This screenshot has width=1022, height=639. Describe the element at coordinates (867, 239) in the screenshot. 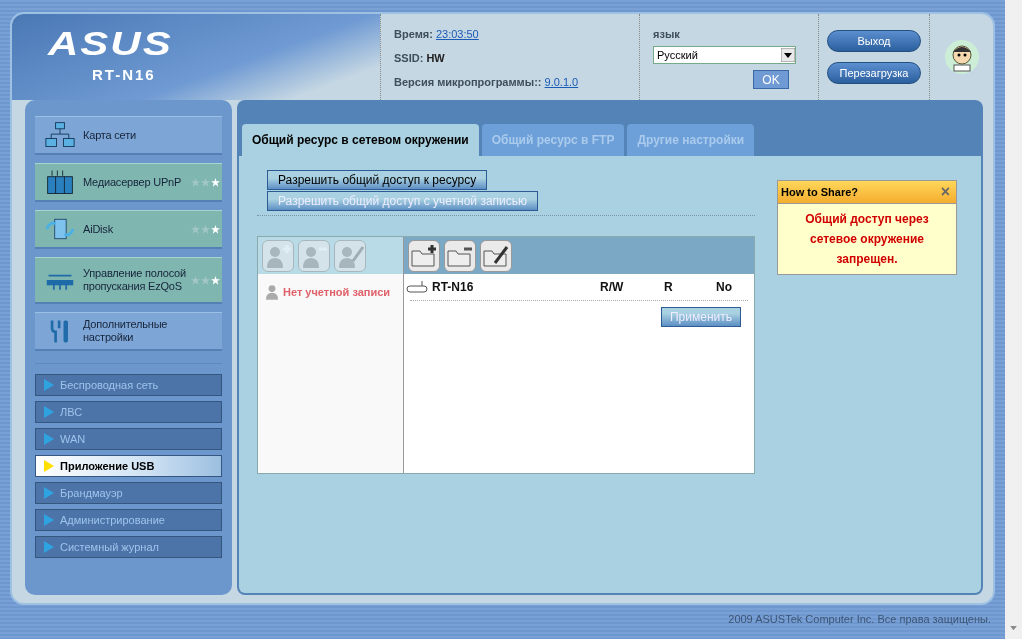

I see `help-message: Общий доступ через сетевое окружение запрещен.` at that location.